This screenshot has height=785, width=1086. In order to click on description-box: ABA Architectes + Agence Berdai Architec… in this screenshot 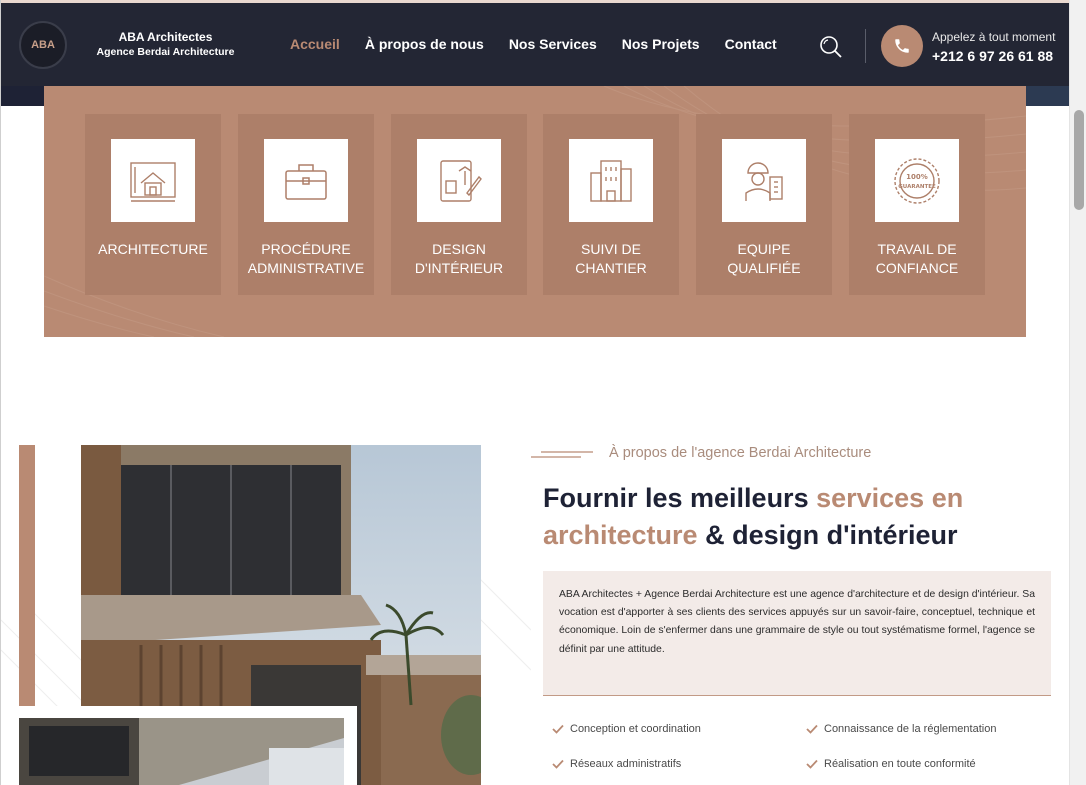, I will do `click(797, 633)`.